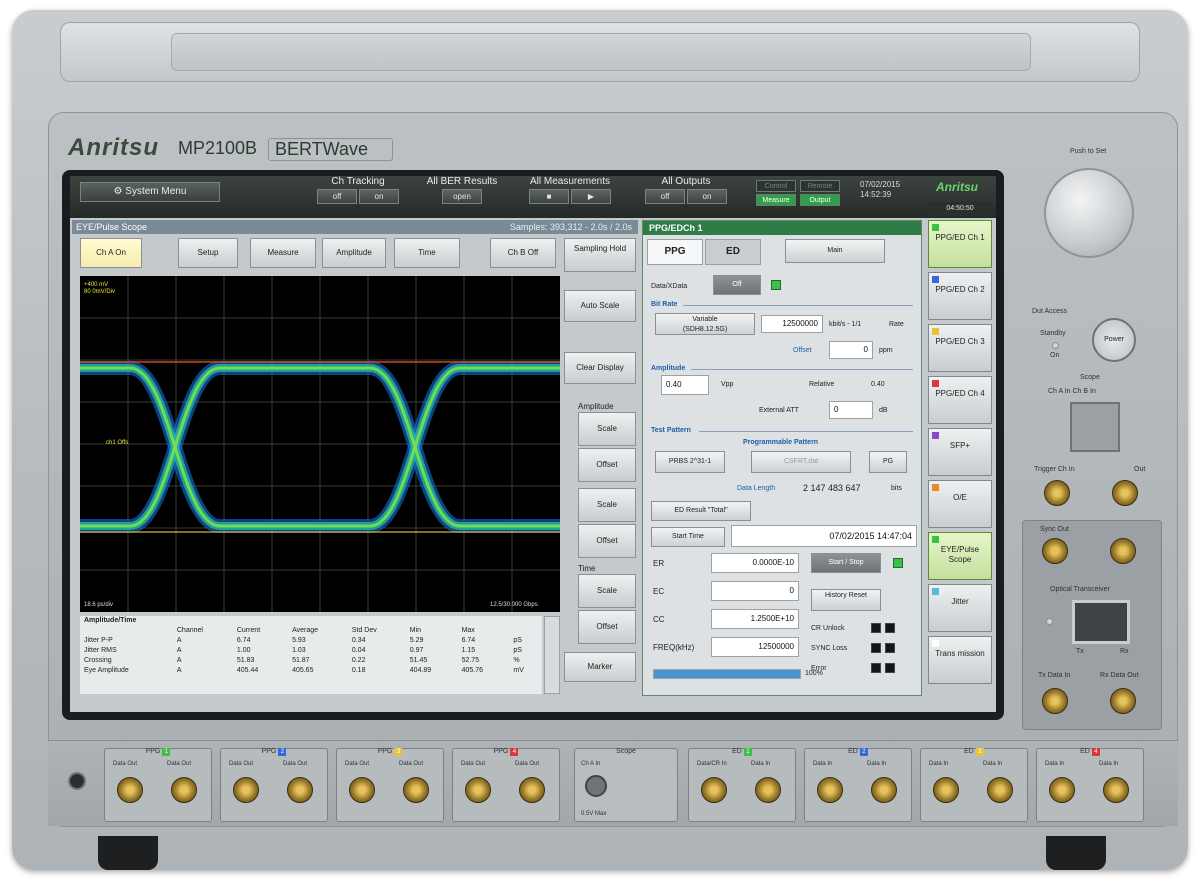  Describe the element at coordinates (960, 400) in the screenshot. I see `nav-ppg-ed-ch4: PPG/ED Ch 4` at that location.